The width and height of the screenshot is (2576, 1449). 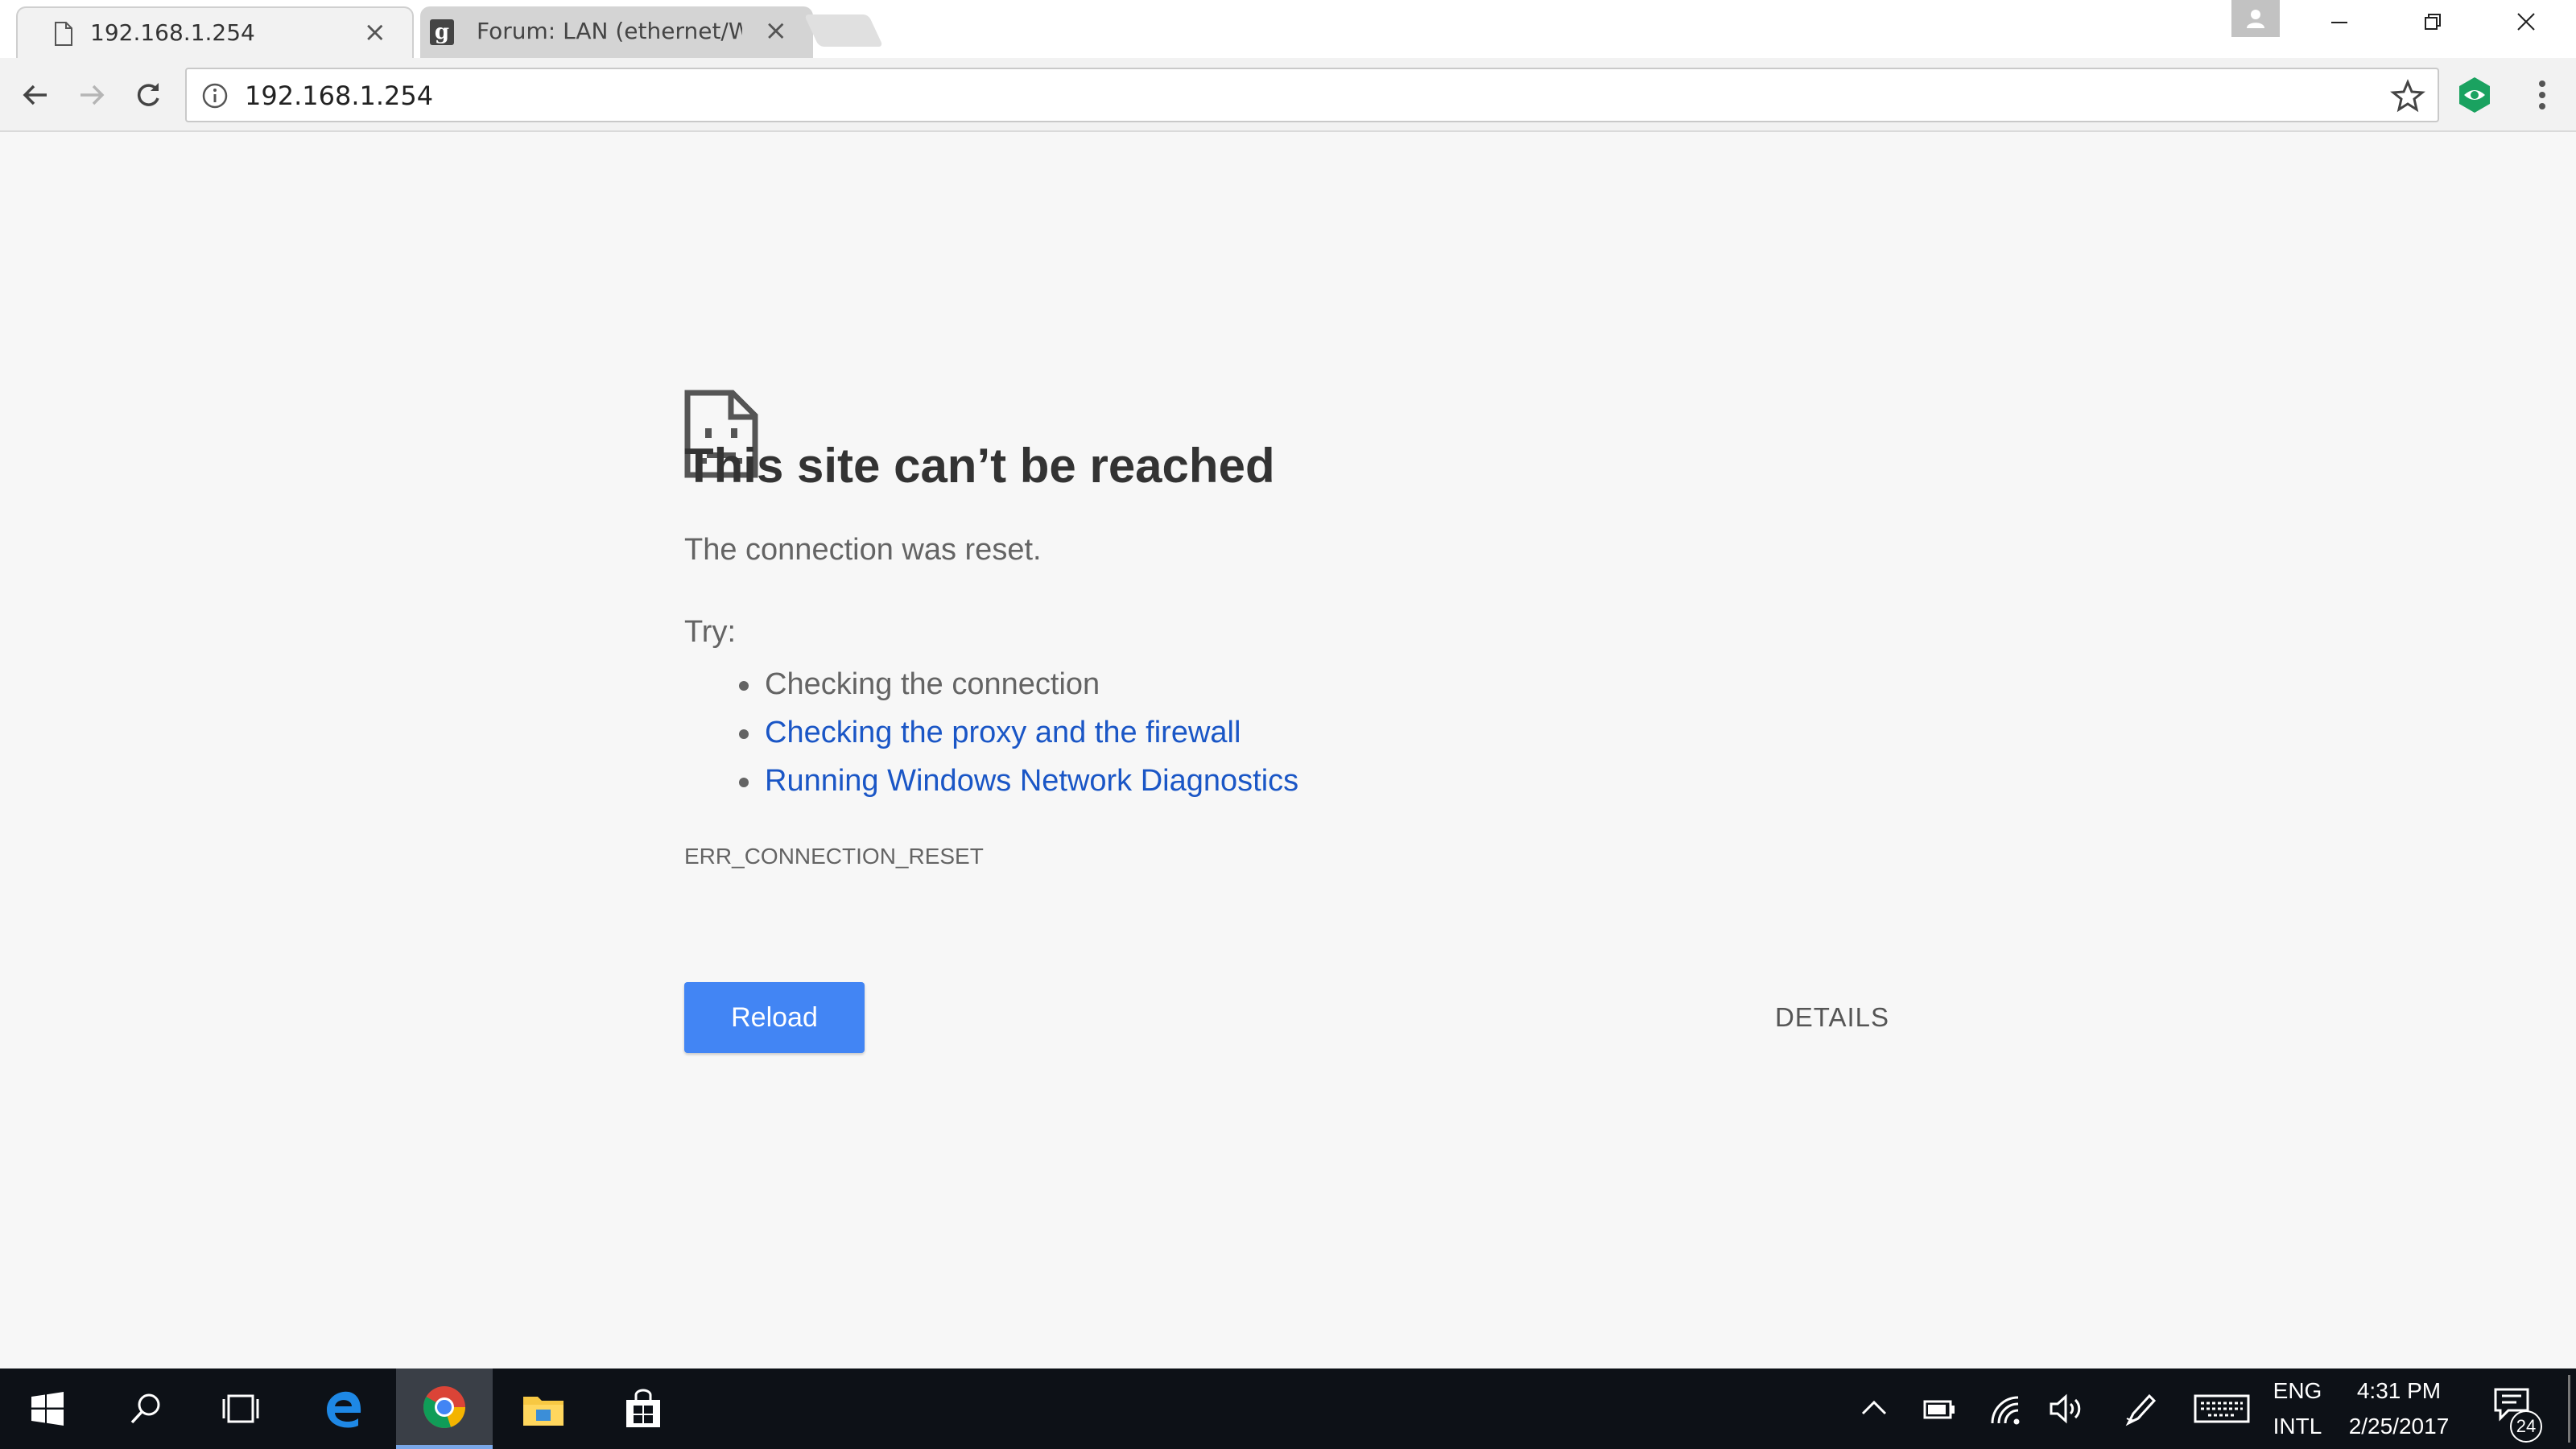 I want to click on suggestion-proxy-firewall-link: Checking the proxy and the firewall, so click(x=1016, y=732).